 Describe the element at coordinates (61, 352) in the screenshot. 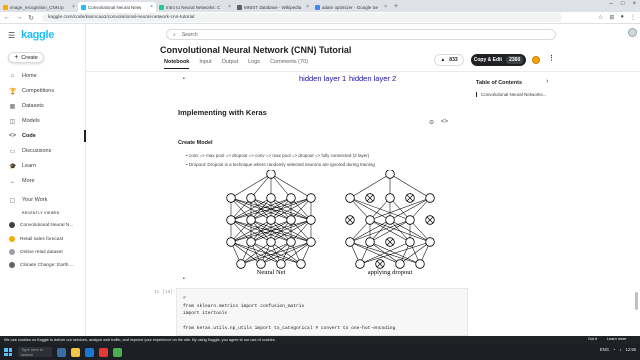

I see `task-view-icon` at that location.